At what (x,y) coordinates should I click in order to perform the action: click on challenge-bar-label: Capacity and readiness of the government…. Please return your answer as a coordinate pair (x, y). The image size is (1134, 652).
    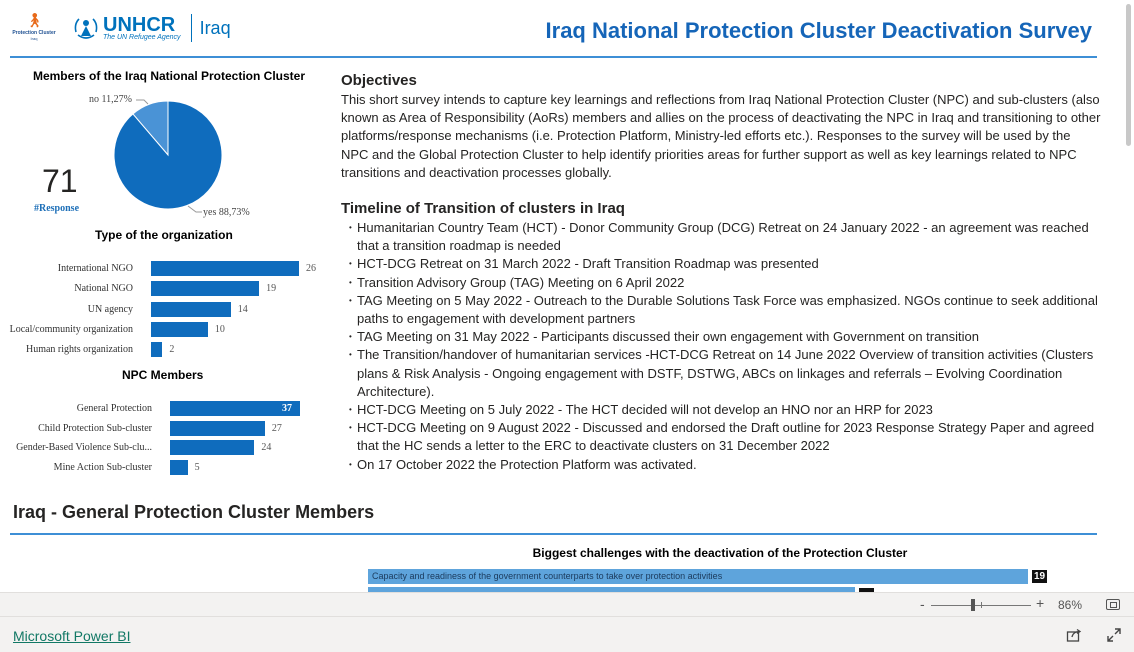
    Looking at the image, I should click on (547, 576).